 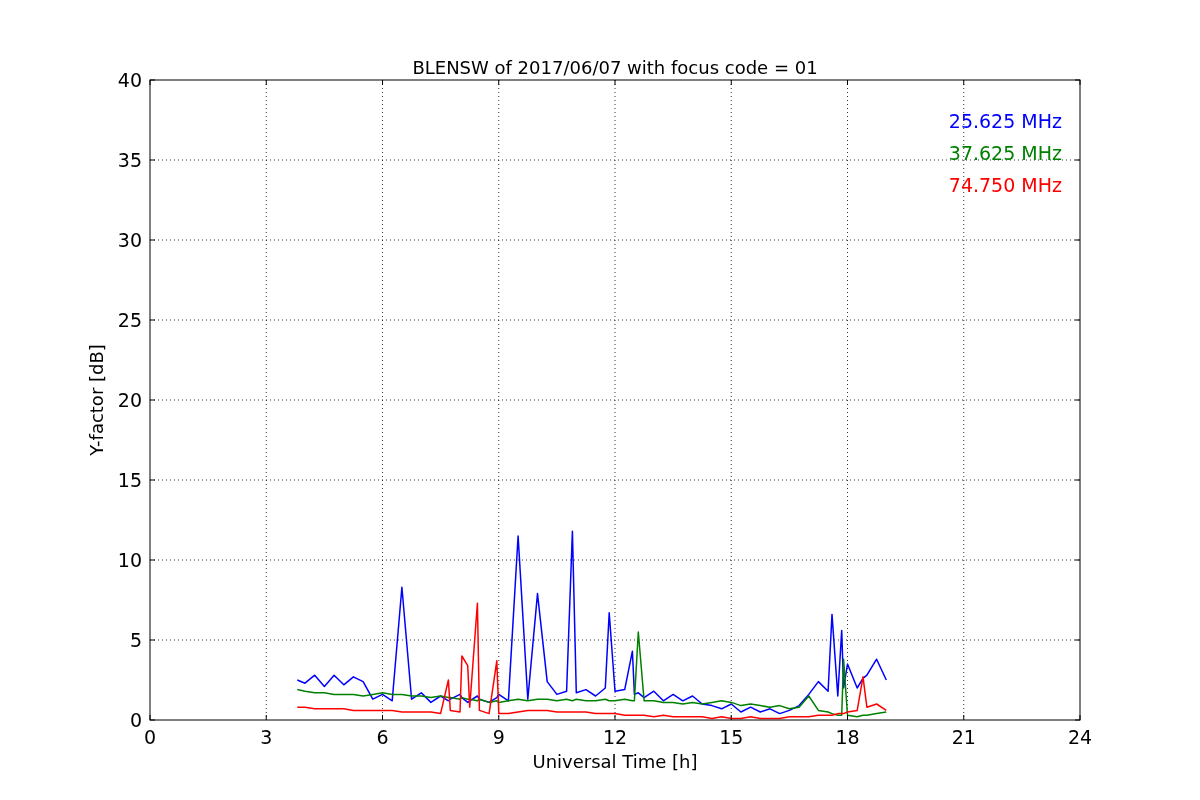 What do you see at coordinates (129, 480) in the screenshot?
I see `y-tick-label: 15` at bounding box center [129, 480].